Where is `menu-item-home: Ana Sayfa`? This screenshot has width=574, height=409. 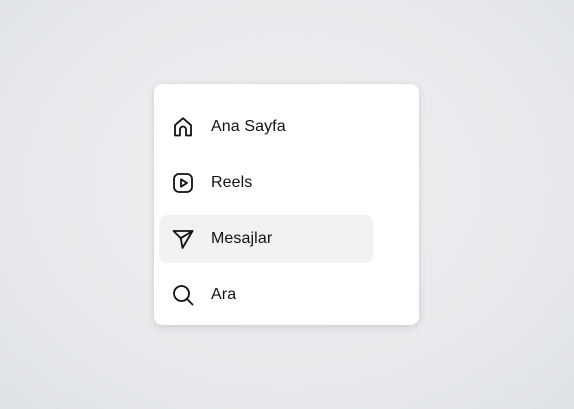
menu-item-home: Ana Sayfa is located at coordinates (266, 127).